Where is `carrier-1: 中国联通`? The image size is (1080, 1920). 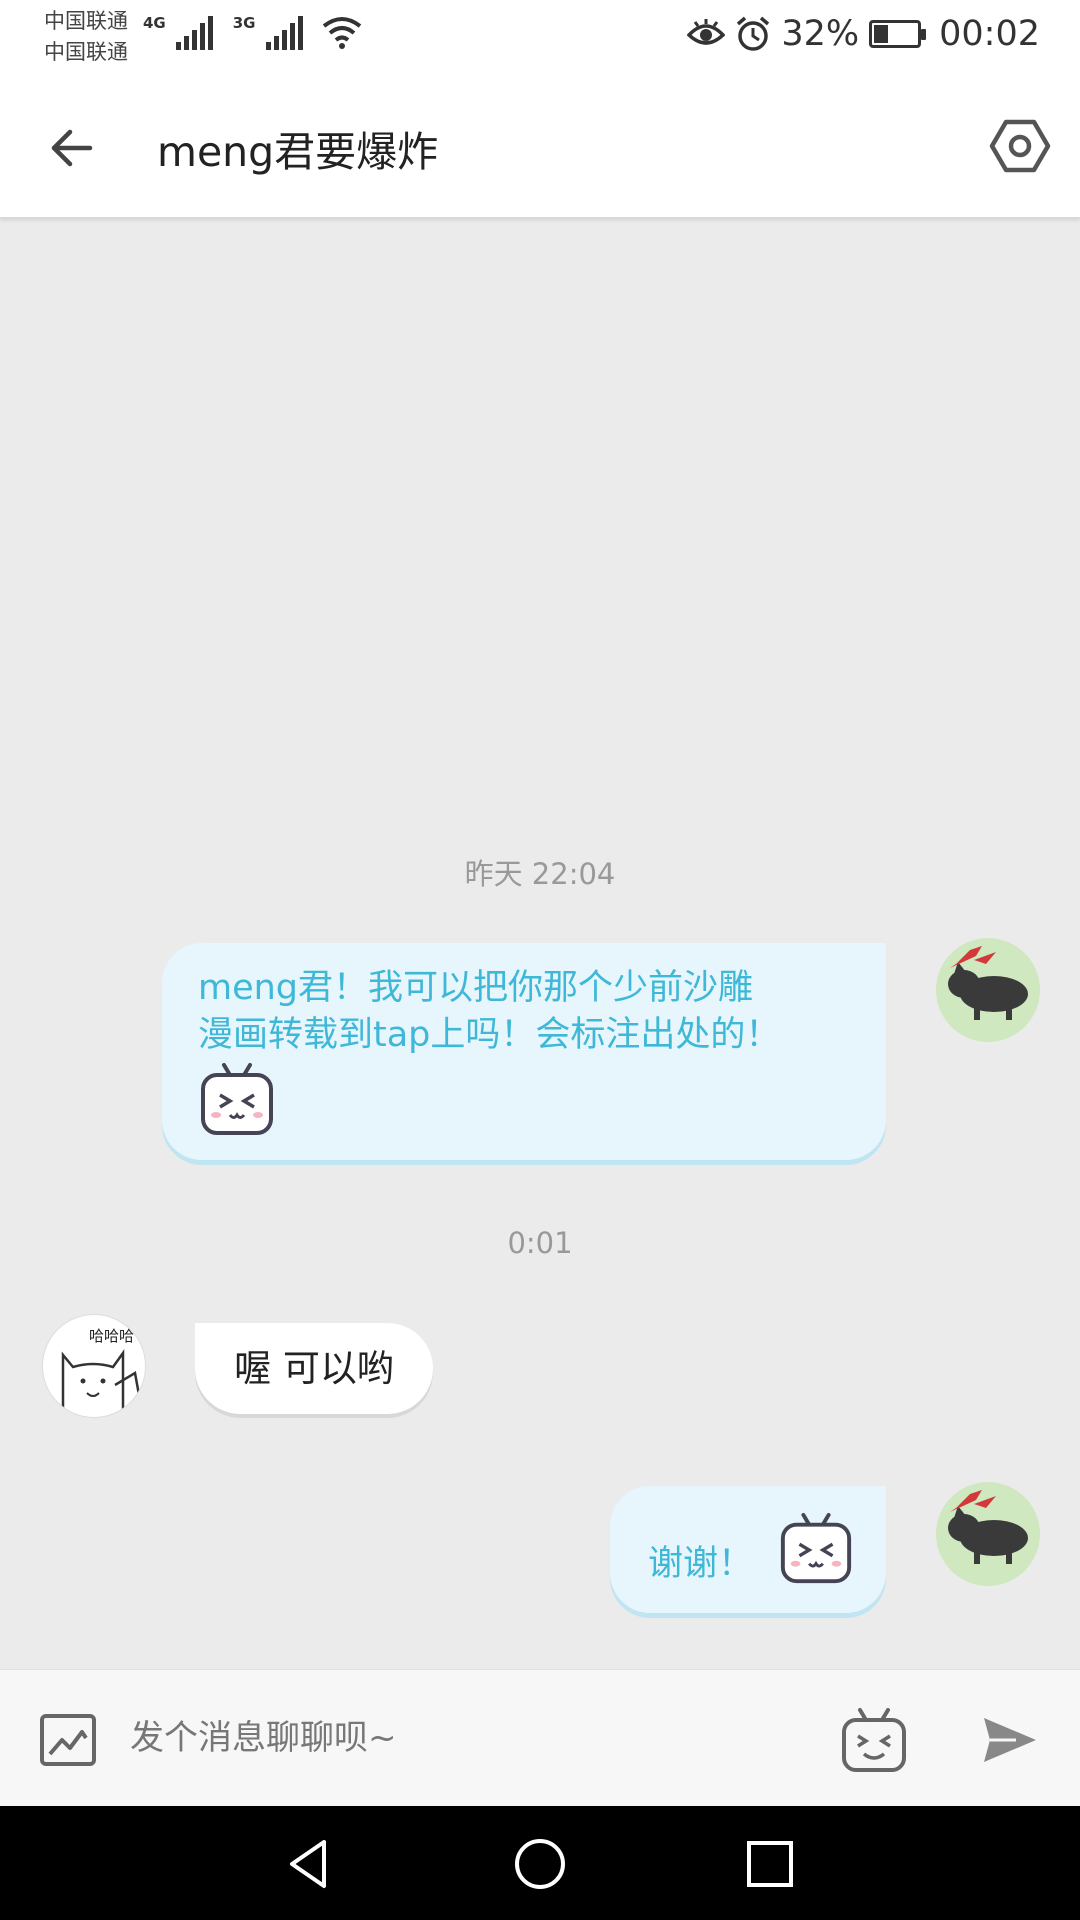 carrier-1: 中国联通 is located at coordinates (86, 21).